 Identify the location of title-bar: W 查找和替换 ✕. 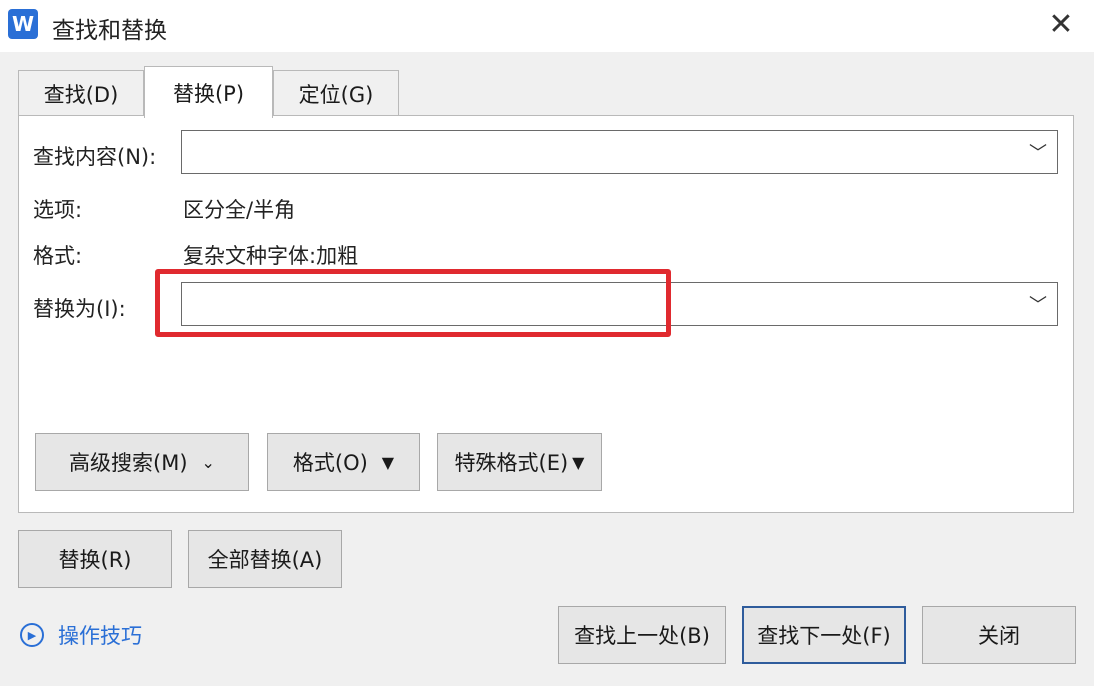
(547, 26).